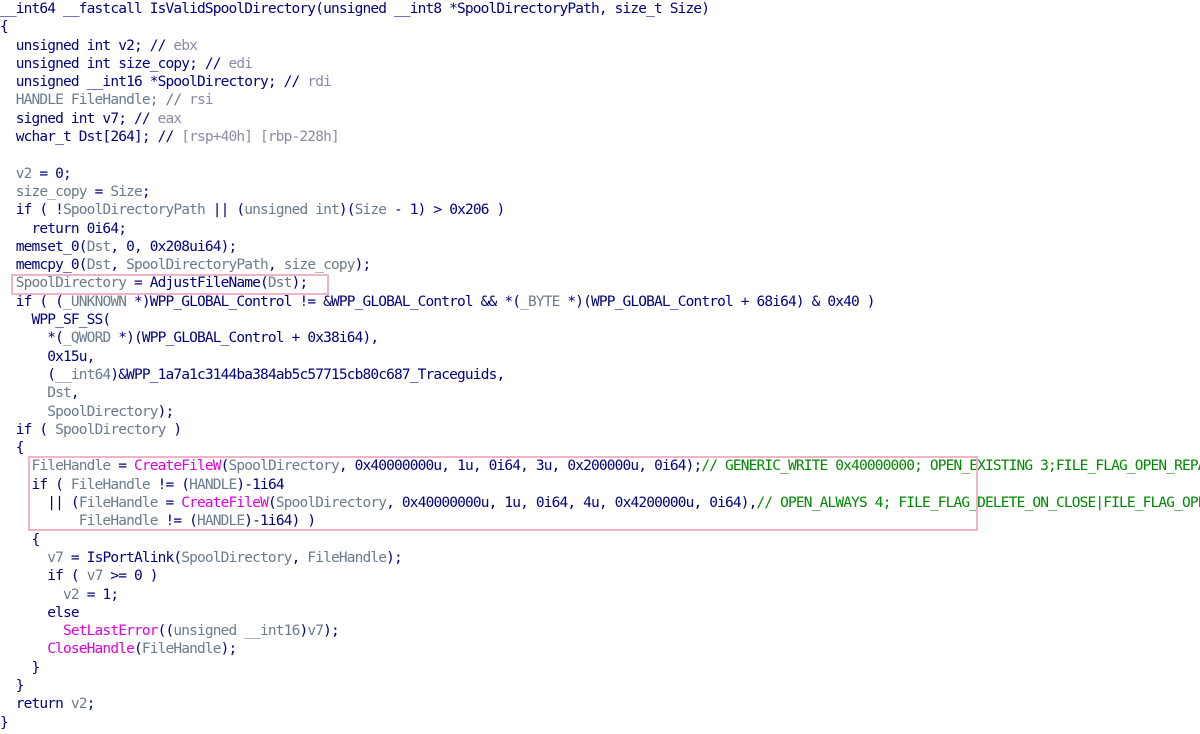  Describe the element at coordinates (63, 228) in the screenshot. I see `code-token: return 0i64;` at that location.